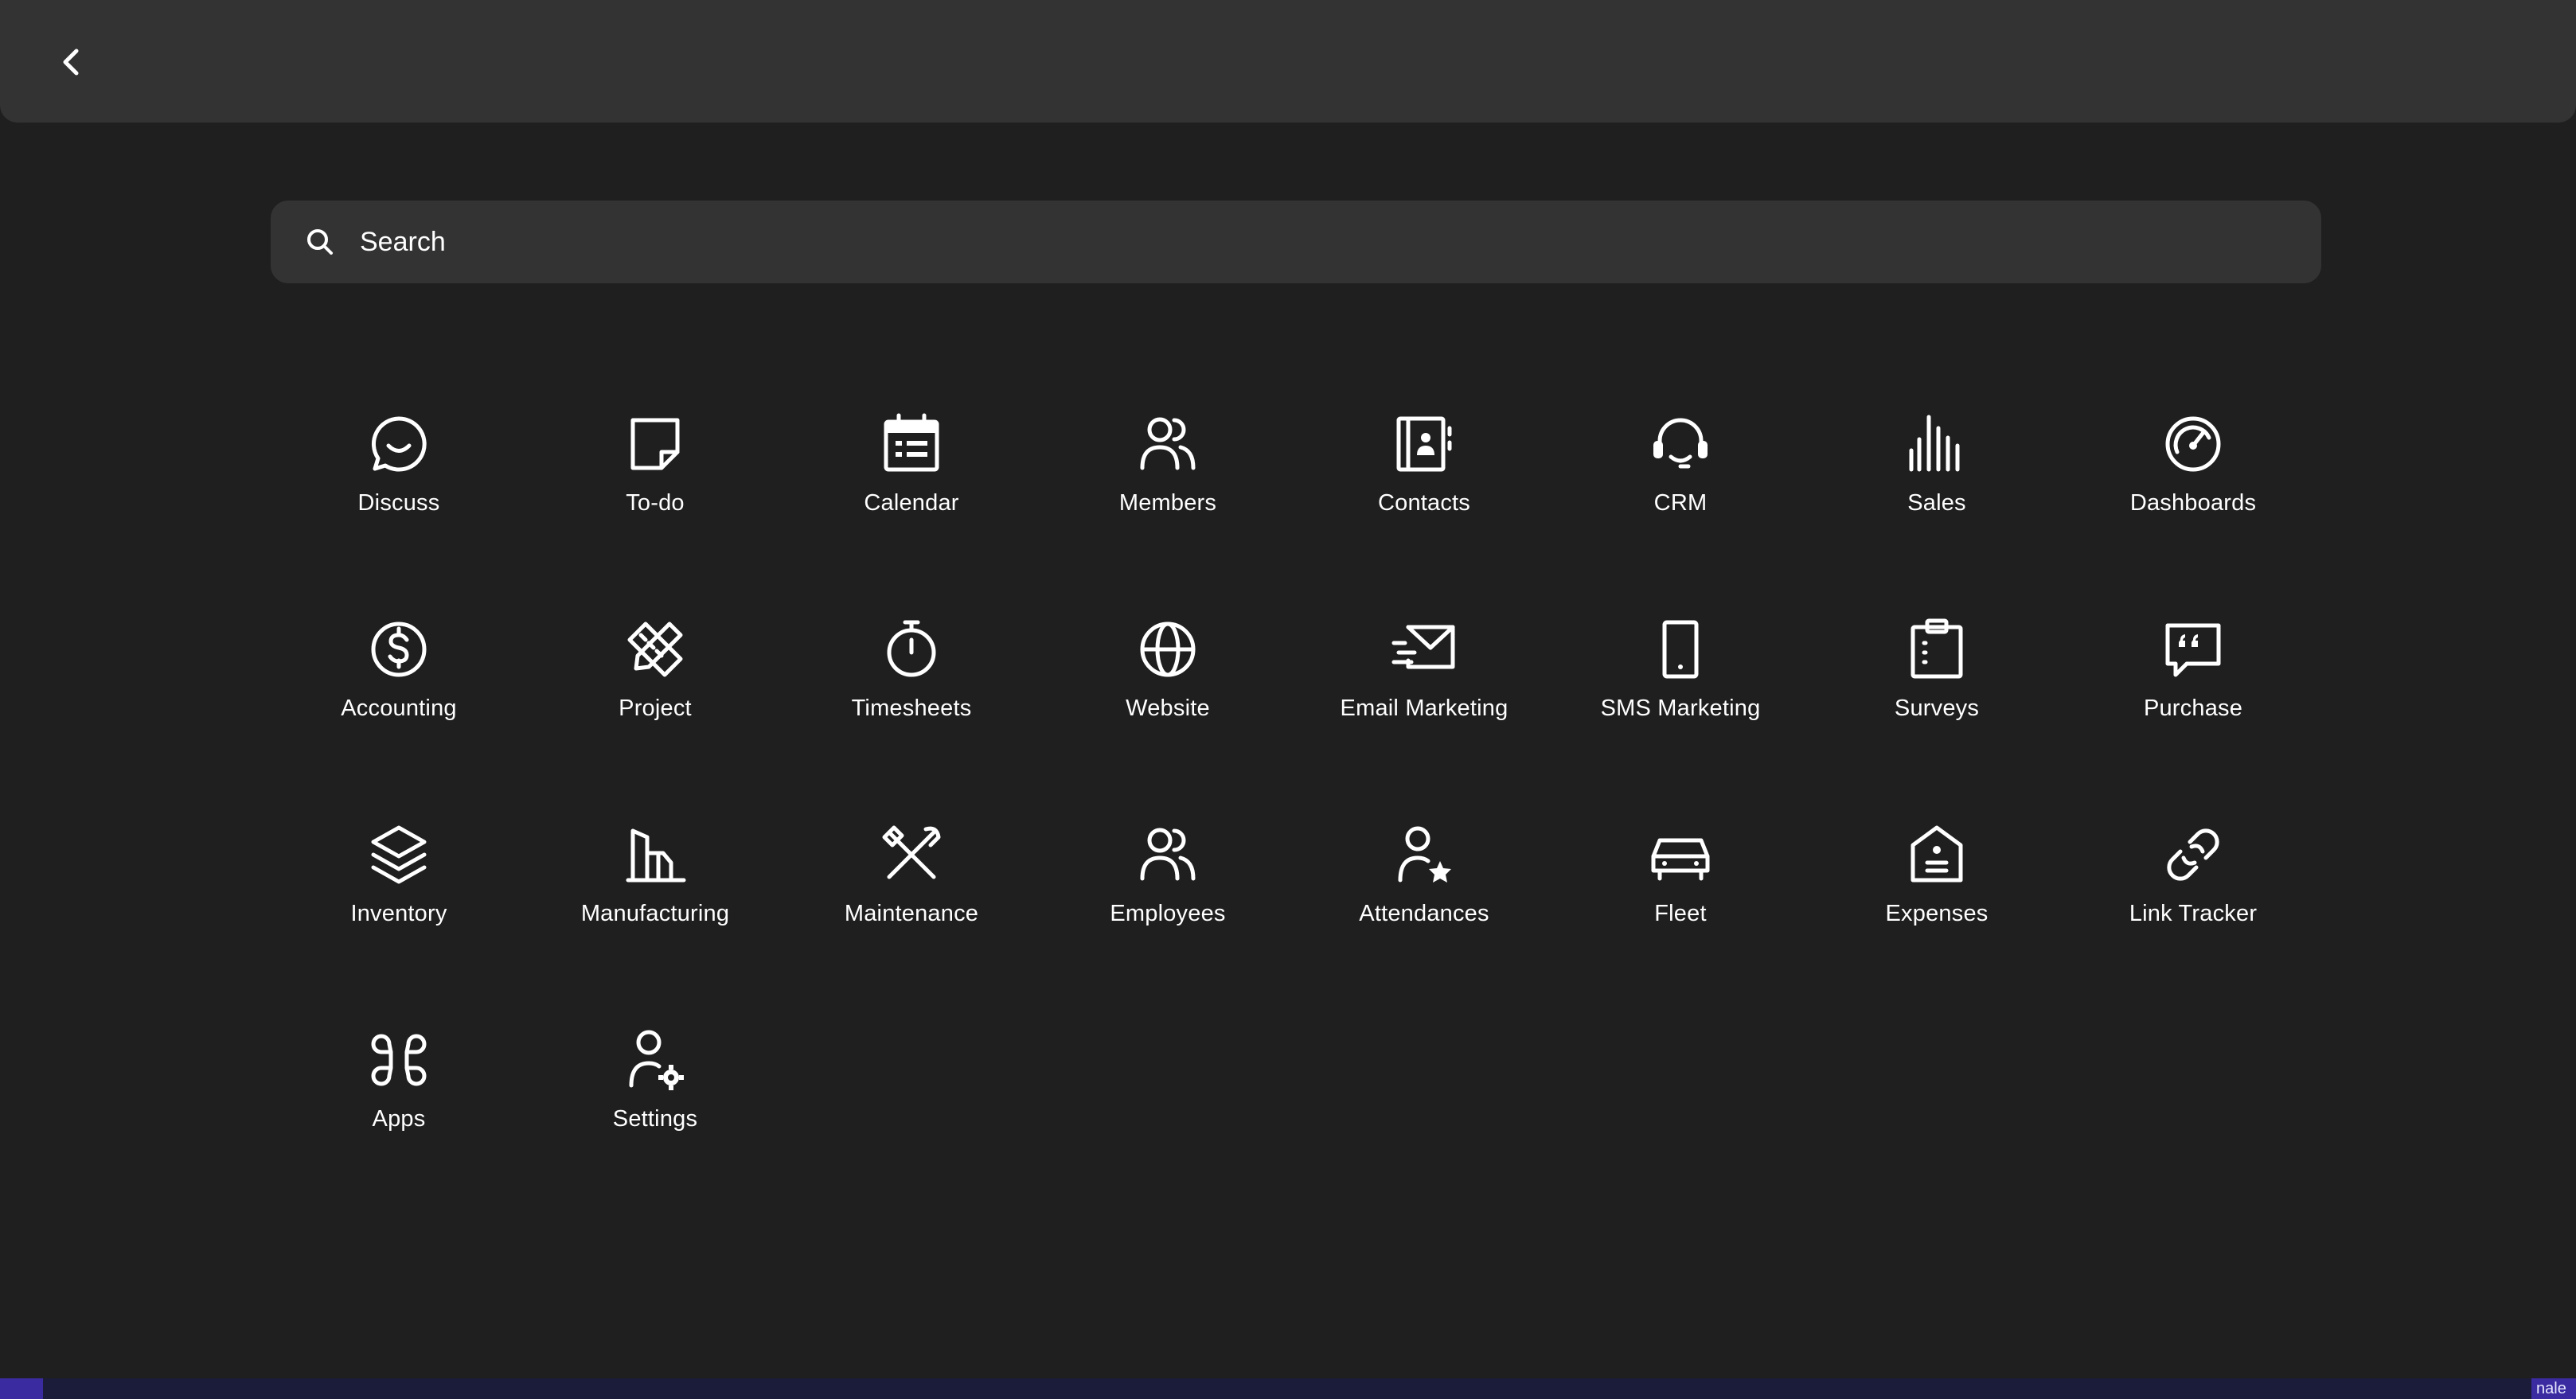  I want to click on app-label: Apps, so click(399, 1119).